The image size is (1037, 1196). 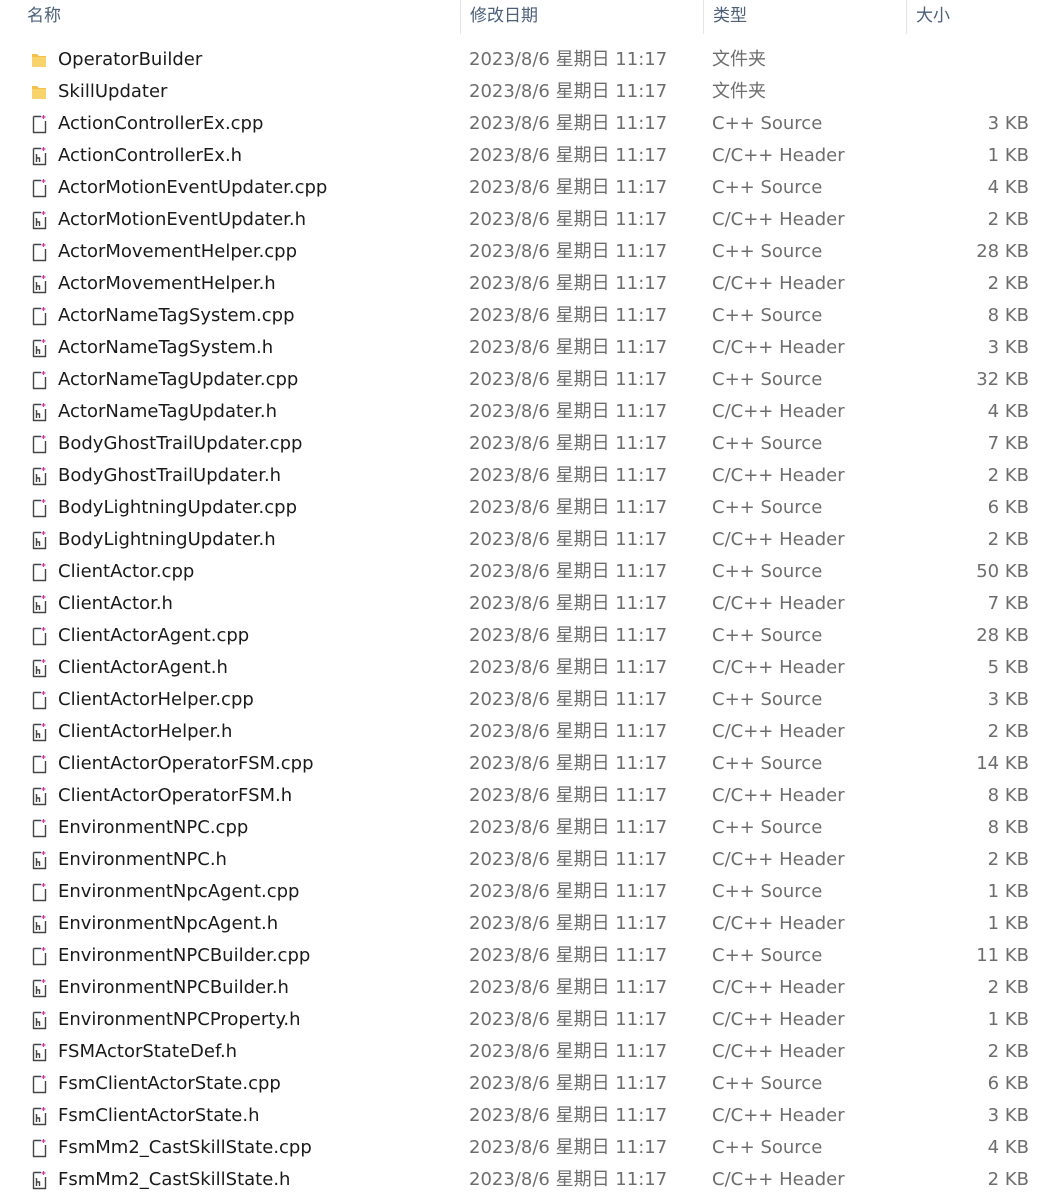 I want to click on file-size: 1 KB, so click(x=1008, y=923).